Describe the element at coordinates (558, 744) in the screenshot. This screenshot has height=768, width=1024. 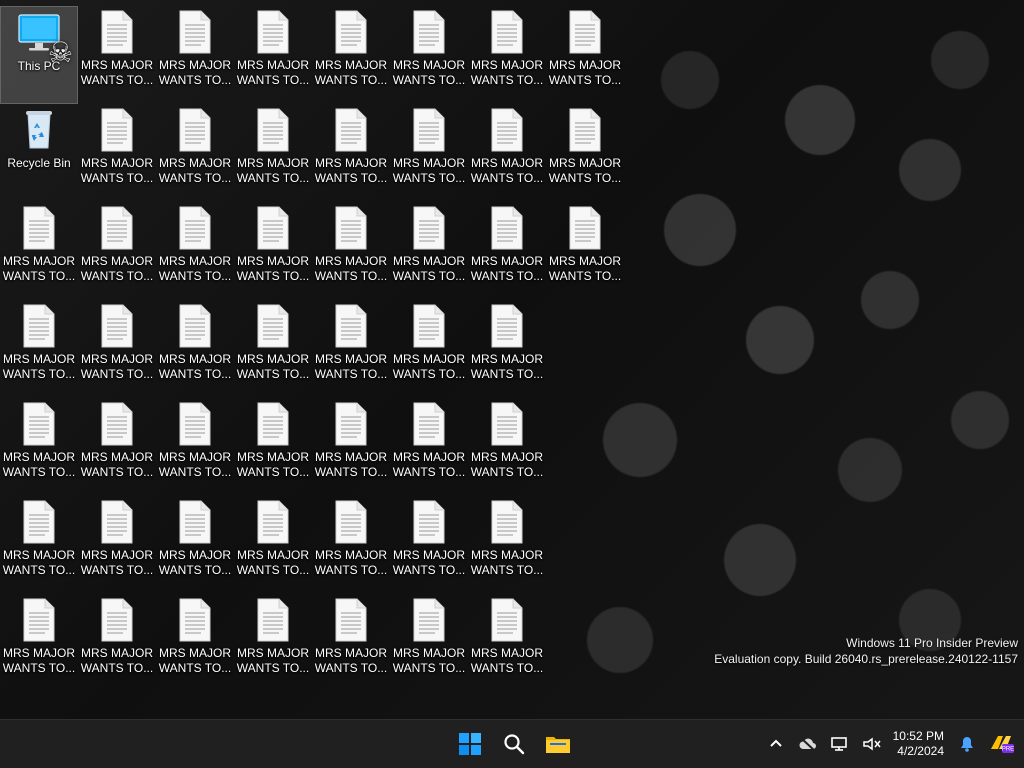
I see `file-explorer-button` at that location.